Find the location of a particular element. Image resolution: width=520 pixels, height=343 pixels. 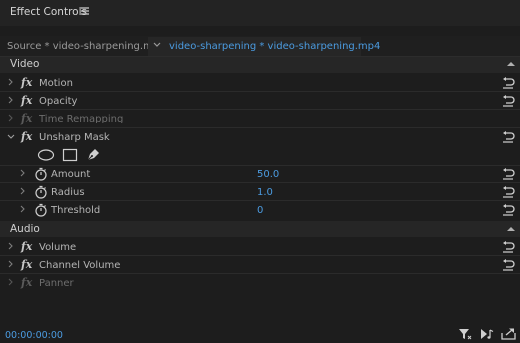

param-amount-label: Amount is located at coordinates (71, 174).